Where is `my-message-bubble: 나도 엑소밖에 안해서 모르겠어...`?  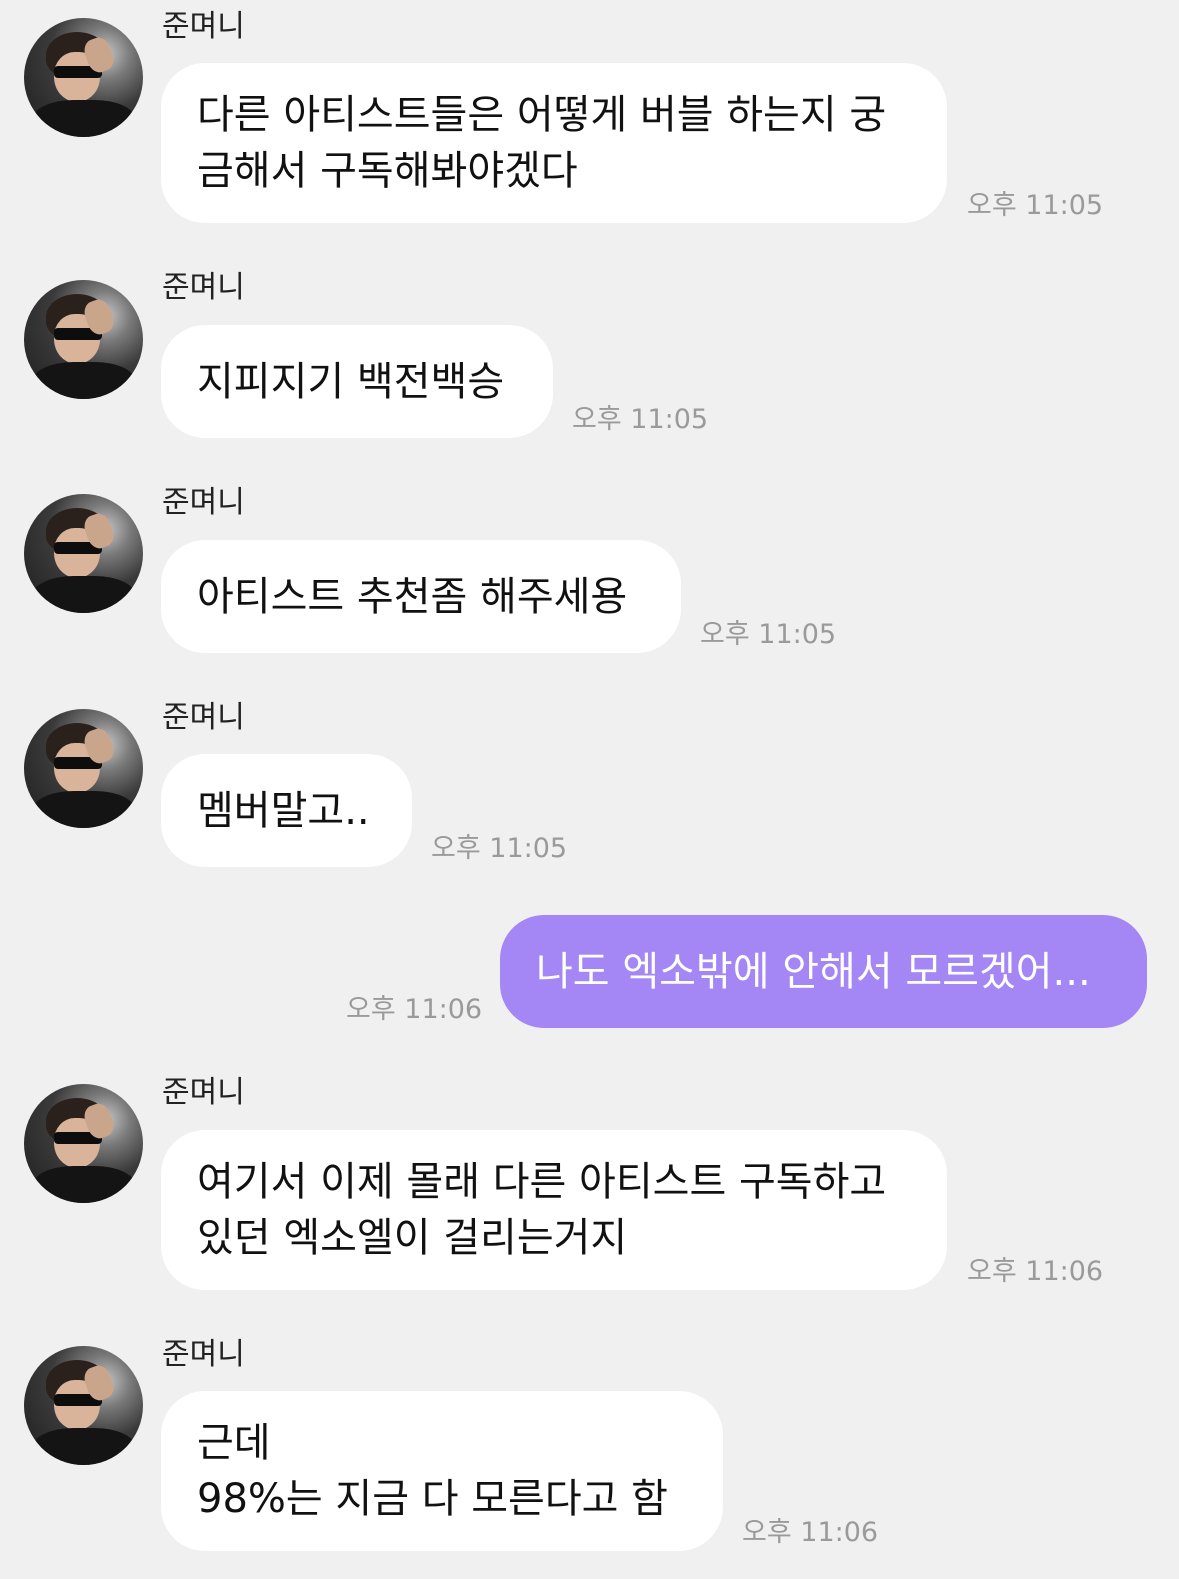
my-message-bubble: 나도 엑소밖에 안해서 모르겠어... is located at coordinates (823, 971).